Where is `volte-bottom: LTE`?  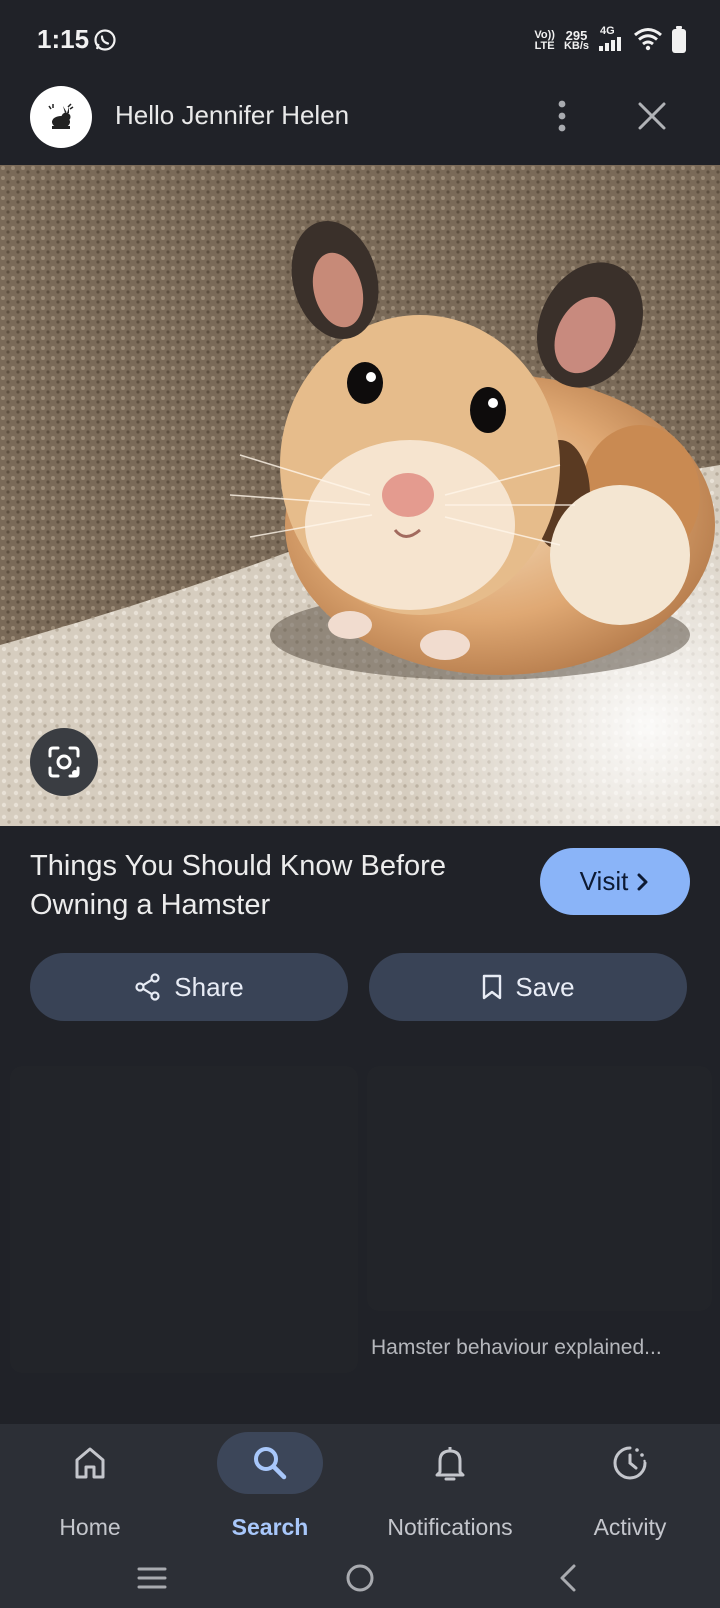
volte-bottom: LTE is located at coordinates (544, 46).